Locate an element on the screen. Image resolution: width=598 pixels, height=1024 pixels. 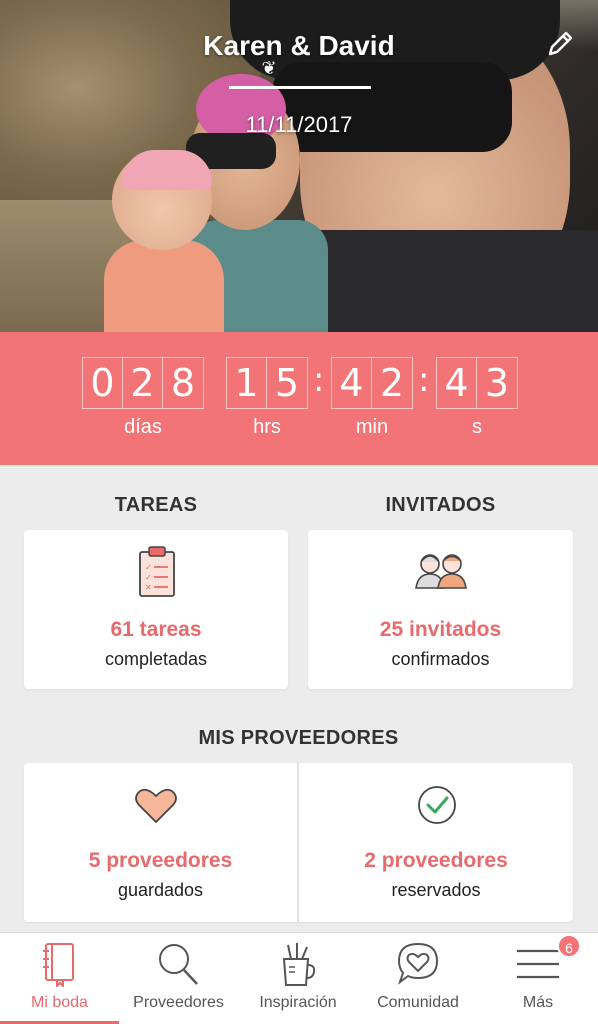
guests-card: 25 invitados confirmados is located at coordinates (440, 609).